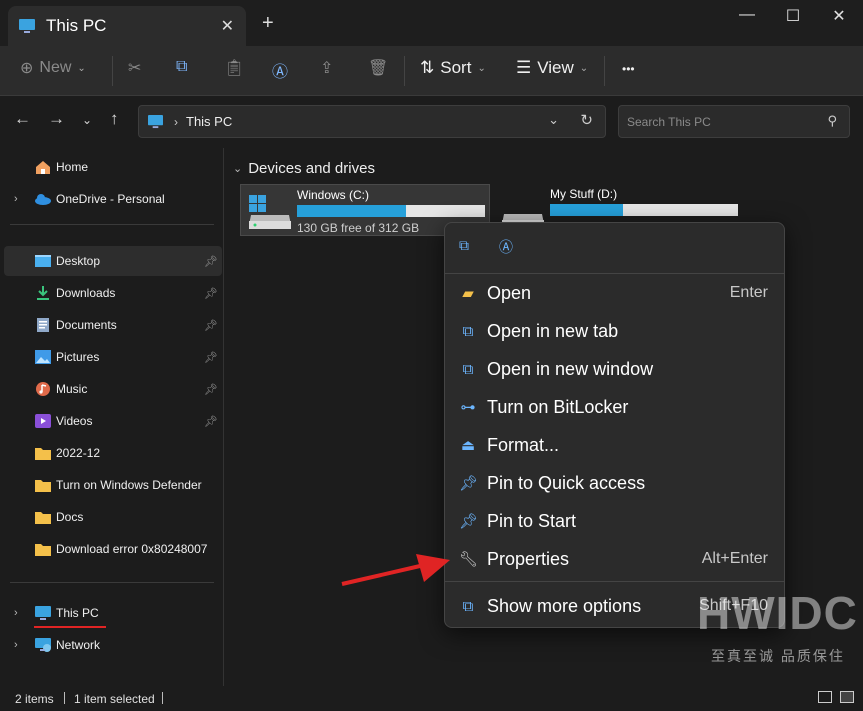 Image resolution: width=863 pixels, height=711 pixels. I want to click on minimize-button: —, so click(747, 15).